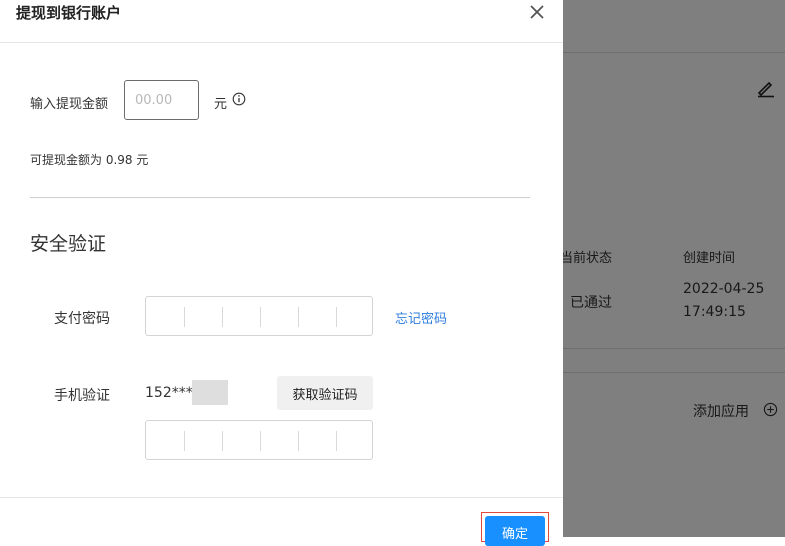 The width and height of the screenshot is (785, 546). Describe the element at coordinates (82, 319) in the screenshot. I see `pay-password-label: 支付密码` at that location.